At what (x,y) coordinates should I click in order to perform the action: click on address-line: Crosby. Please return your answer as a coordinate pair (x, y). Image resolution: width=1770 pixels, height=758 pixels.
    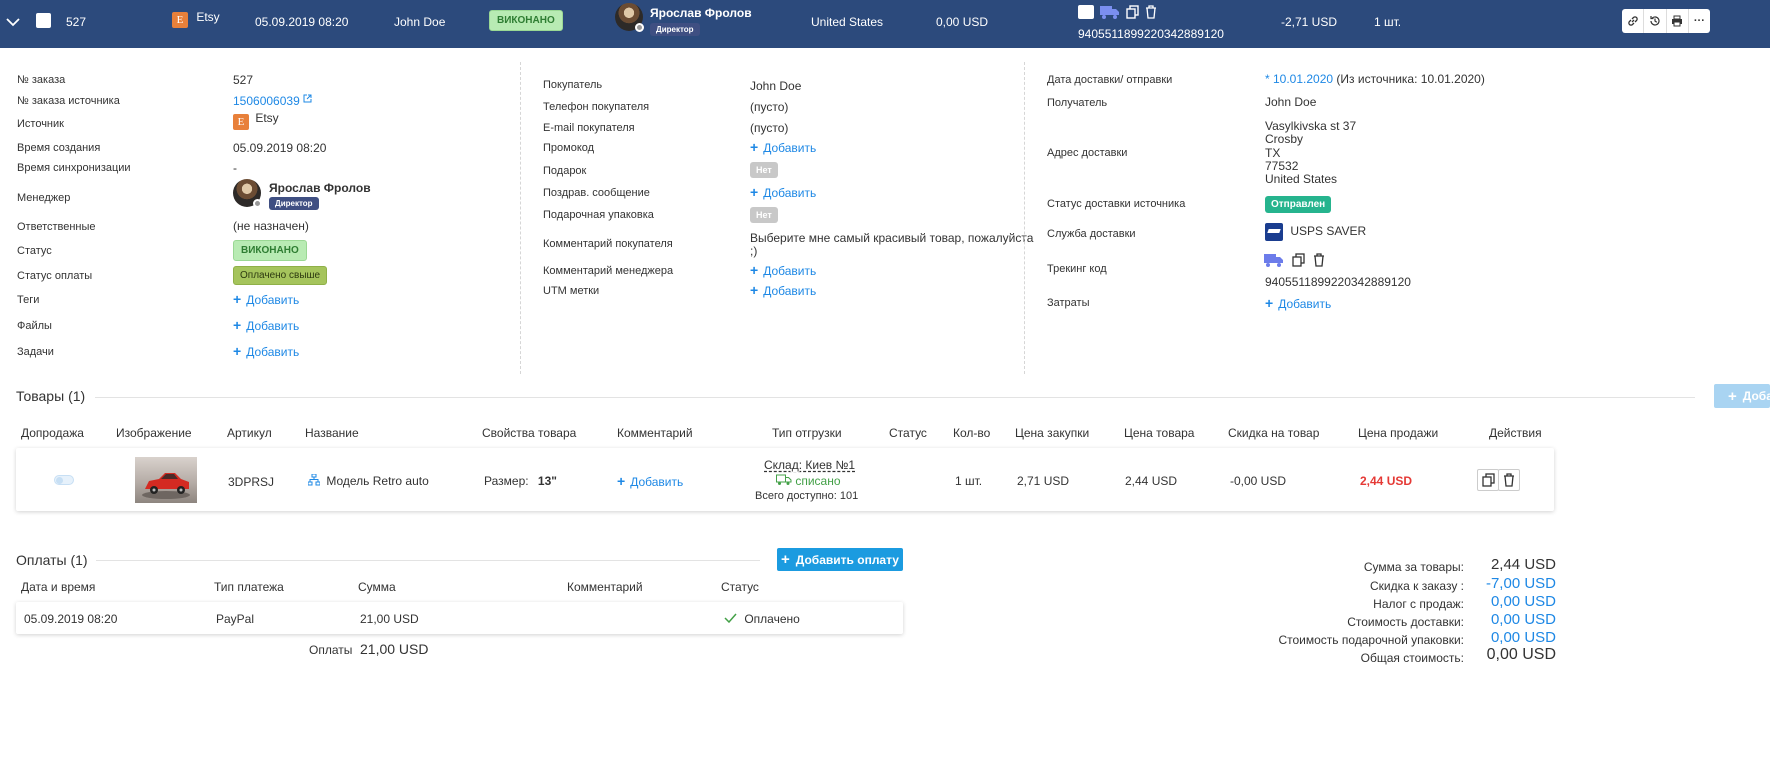
    Looking at the image, I should click on (1284, 139).